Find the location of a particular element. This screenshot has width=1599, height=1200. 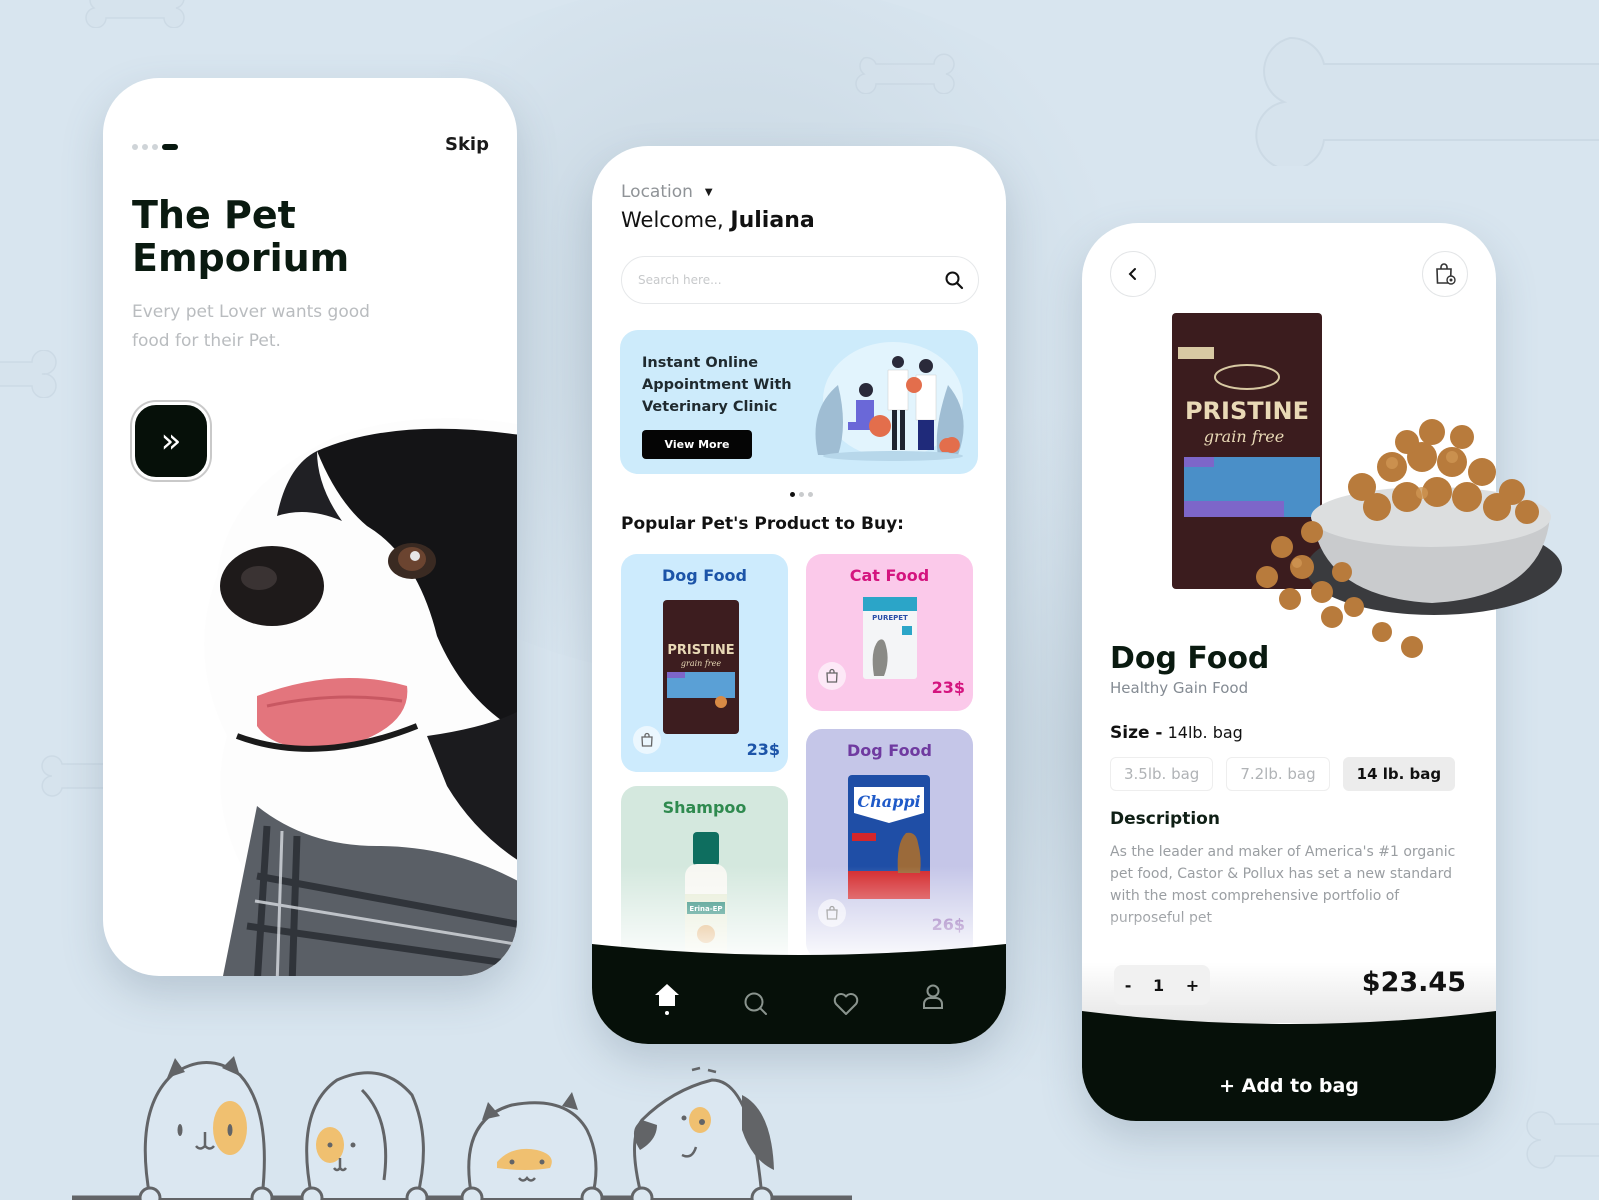

add-to-bag-button: + Add to bag is located at coordinates (1289, 1066).